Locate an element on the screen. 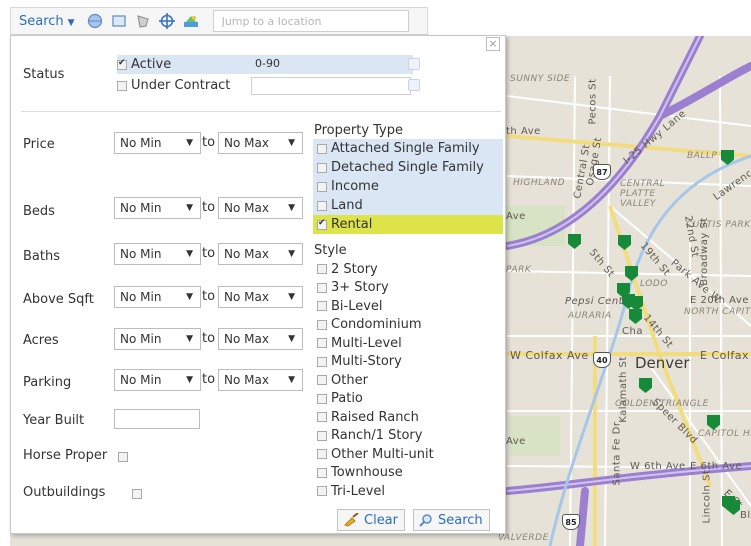 The width and height of the screenshot is (751, 546). style-item: Patio is located at coordinates (383, 399).